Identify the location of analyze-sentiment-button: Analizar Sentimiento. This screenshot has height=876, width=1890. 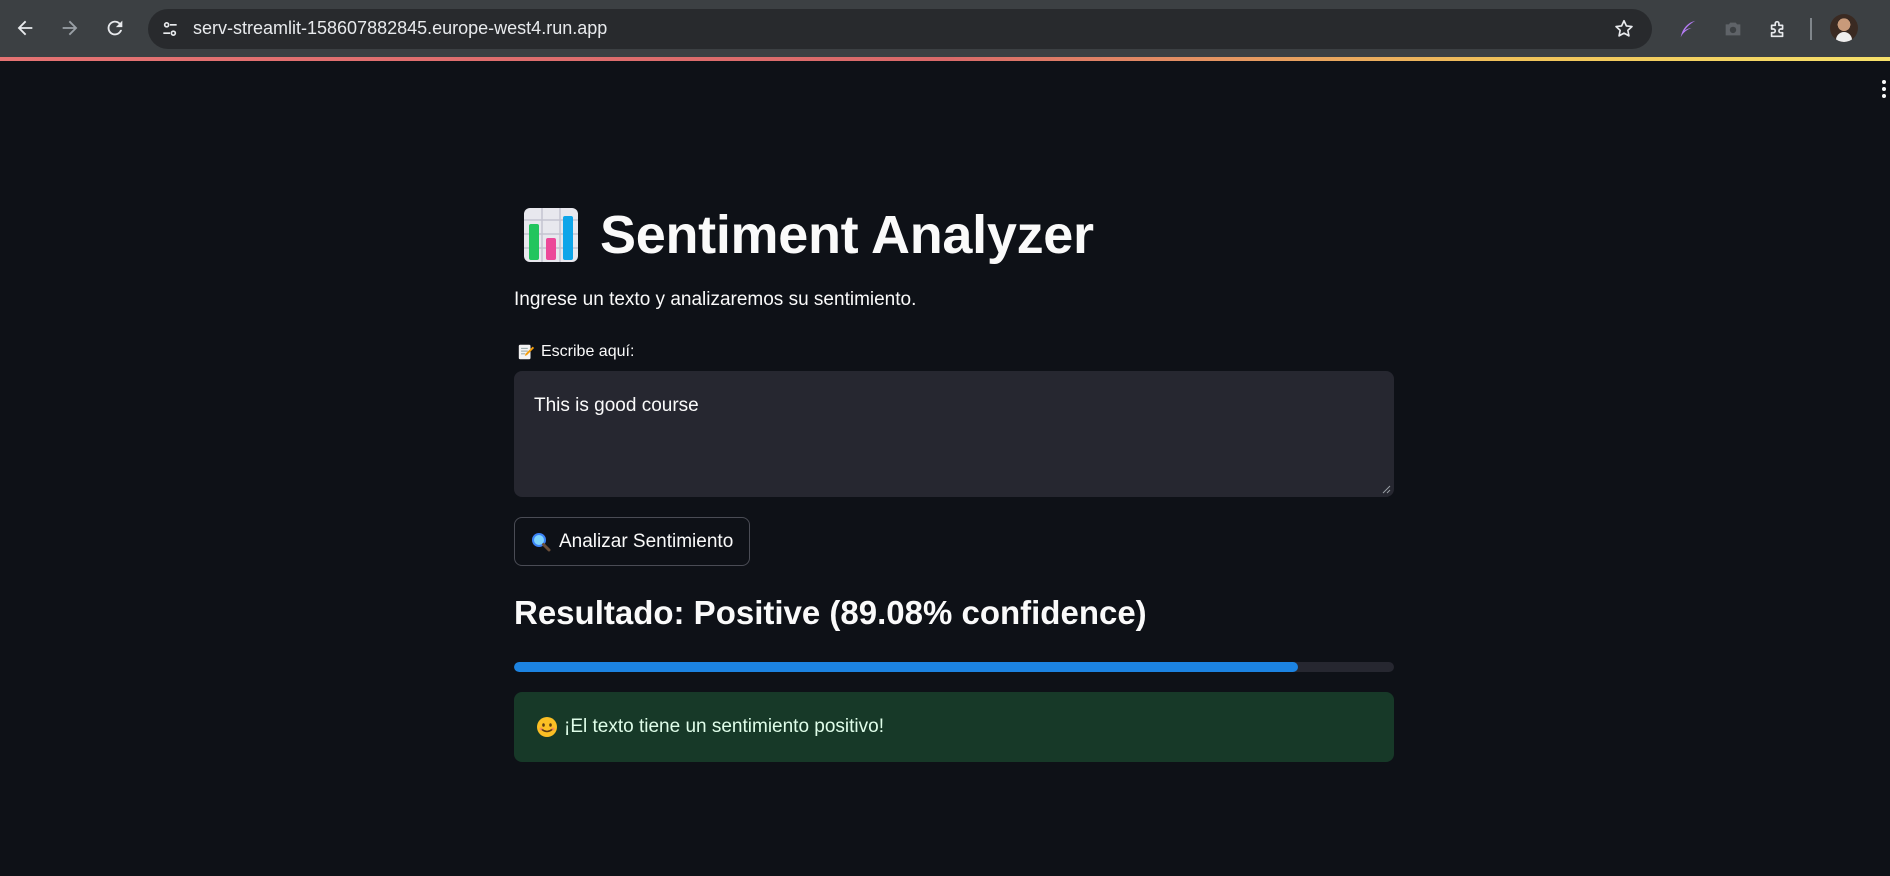
(632, 541).